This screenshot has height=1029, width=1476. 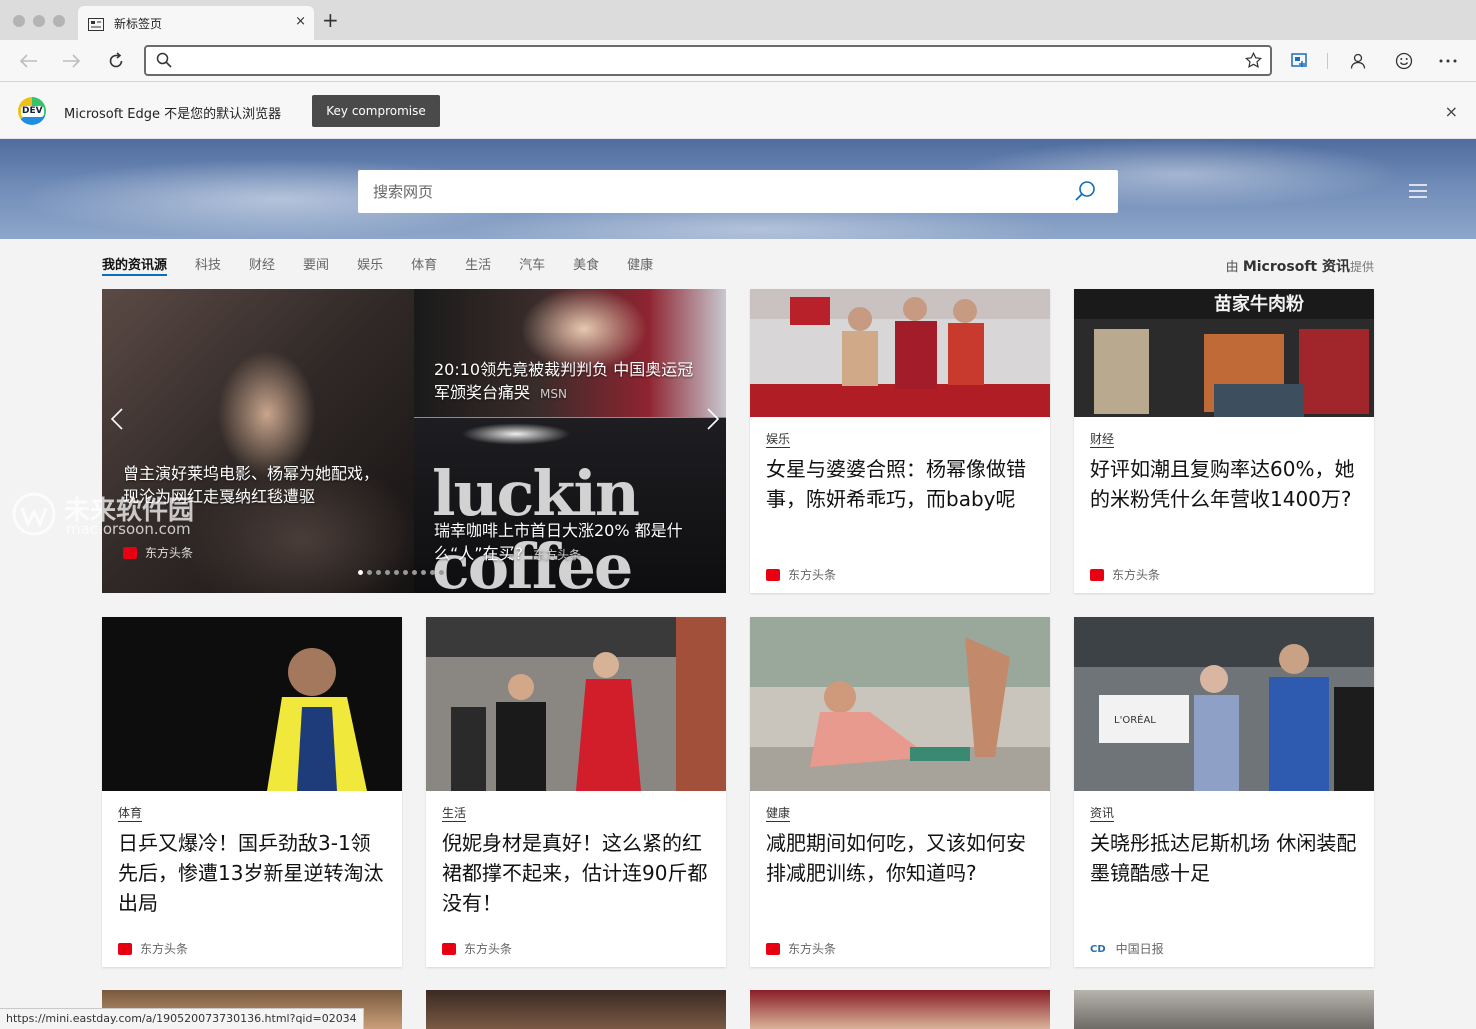 What do you see at coordinates (330, 20) in the screenshot?
I see `new-tab-button: +` at bounding box center [330, 20].